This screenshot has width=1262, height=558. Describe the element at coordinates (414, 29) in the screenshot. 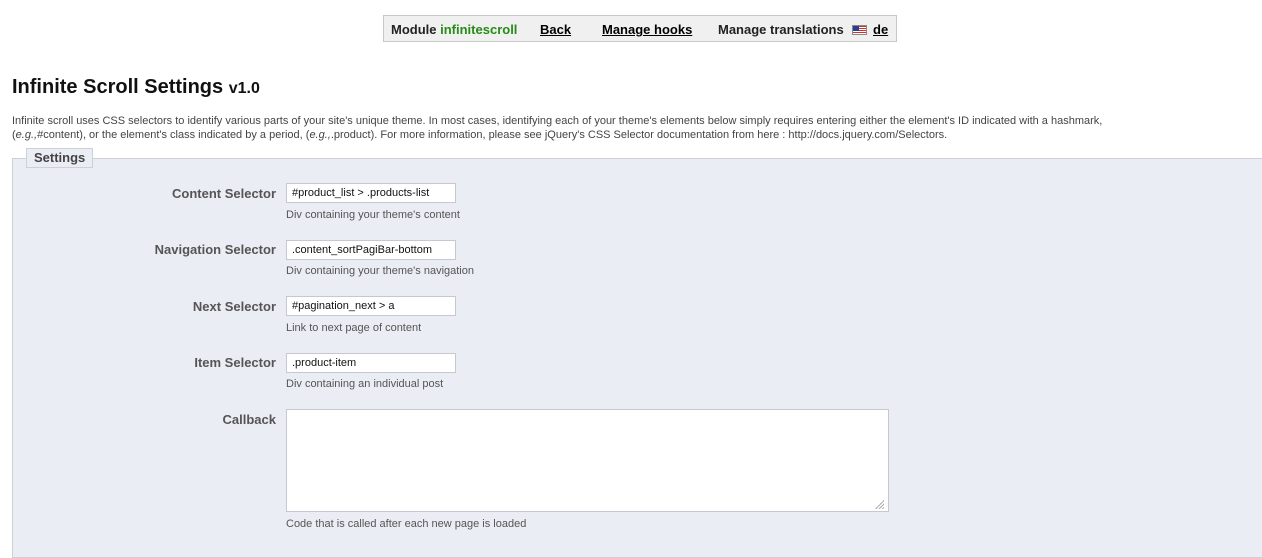

I see `module-prefix: Module` at that location.